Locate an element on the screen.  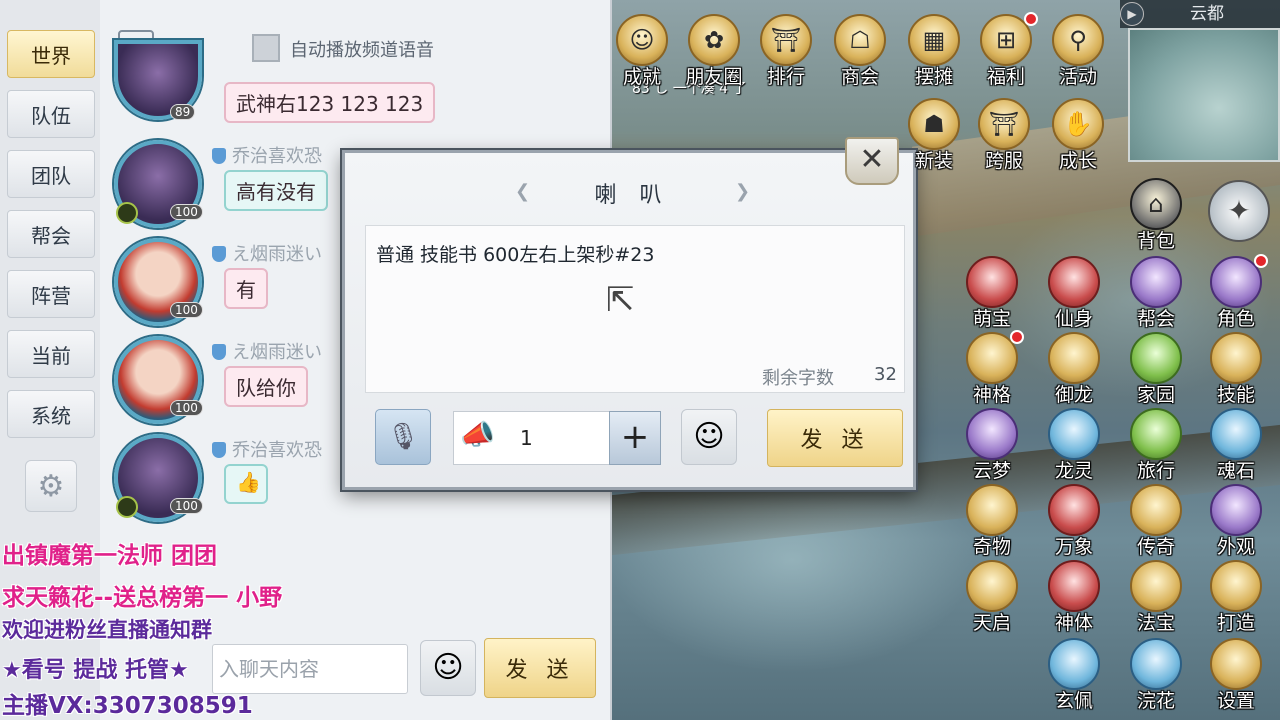
hud-button-soul-stone: 魂石 is located at coordinates (1236, 446).